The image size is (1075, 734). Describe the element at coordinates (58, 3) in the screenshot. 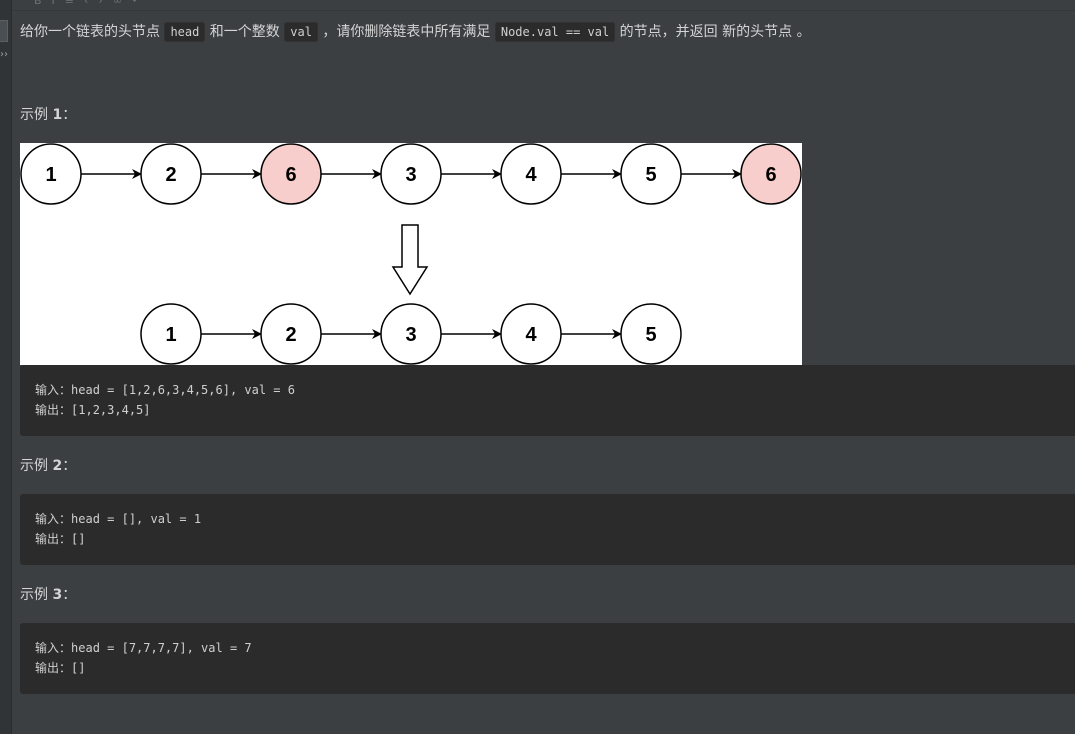

I see `italic-icon: I` at that location.